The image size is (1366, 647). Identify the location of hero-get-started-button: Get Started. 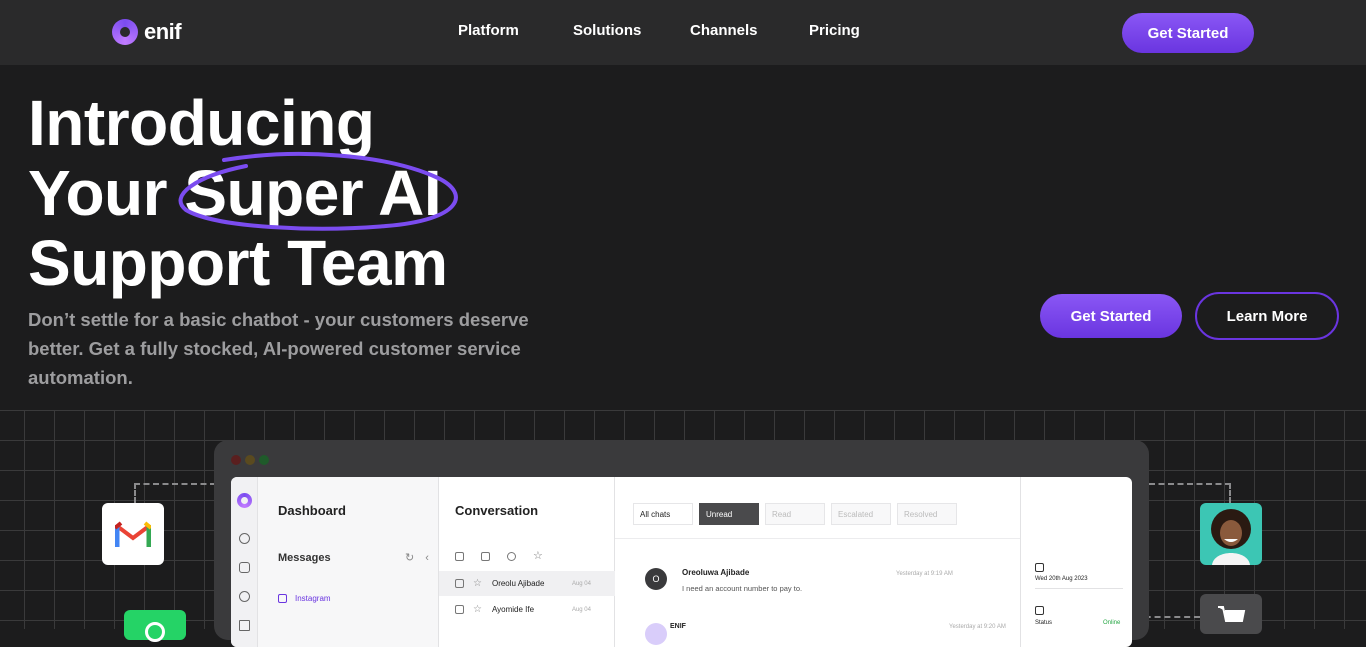
(1111, 316).